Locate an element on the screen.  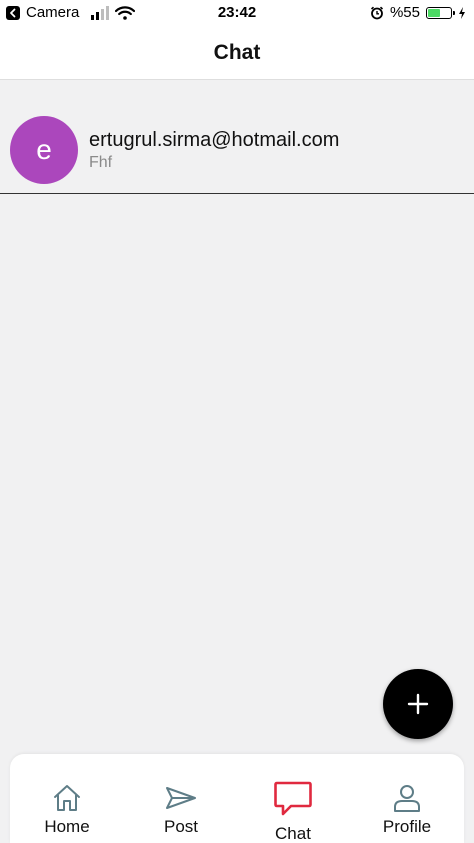
chat-contact-name: ertugrul.sirma@hotmail.com is located at coordinates (214, 140).